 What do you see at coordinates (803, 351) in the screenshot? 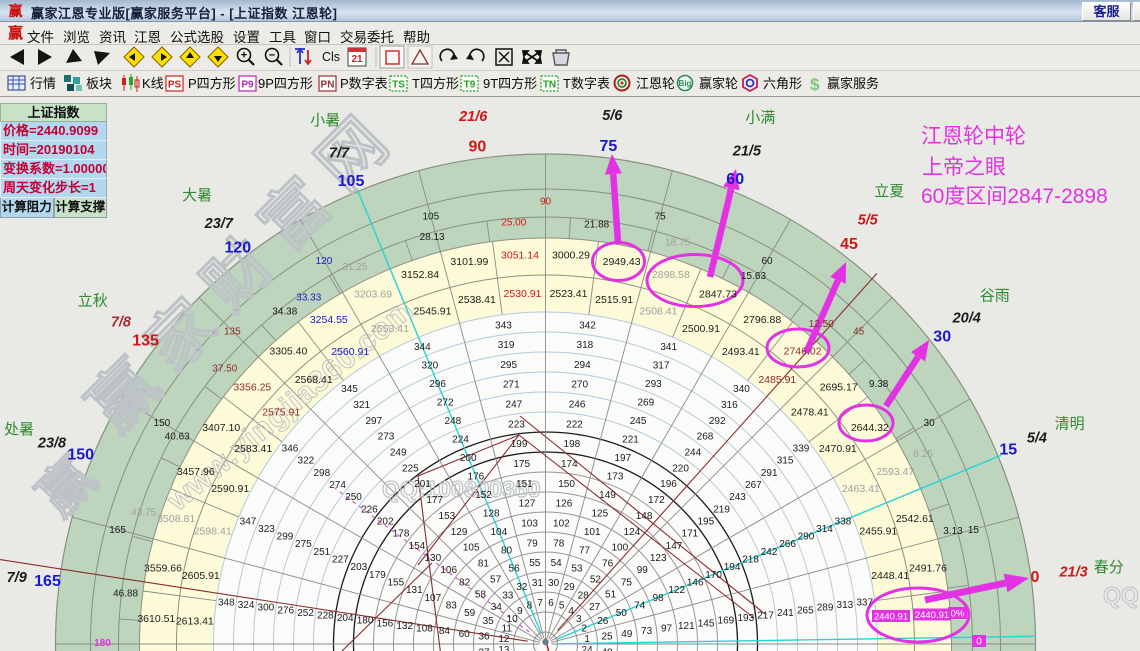
I see `svg-text: 2746.02` at bounding box center [803, 351].